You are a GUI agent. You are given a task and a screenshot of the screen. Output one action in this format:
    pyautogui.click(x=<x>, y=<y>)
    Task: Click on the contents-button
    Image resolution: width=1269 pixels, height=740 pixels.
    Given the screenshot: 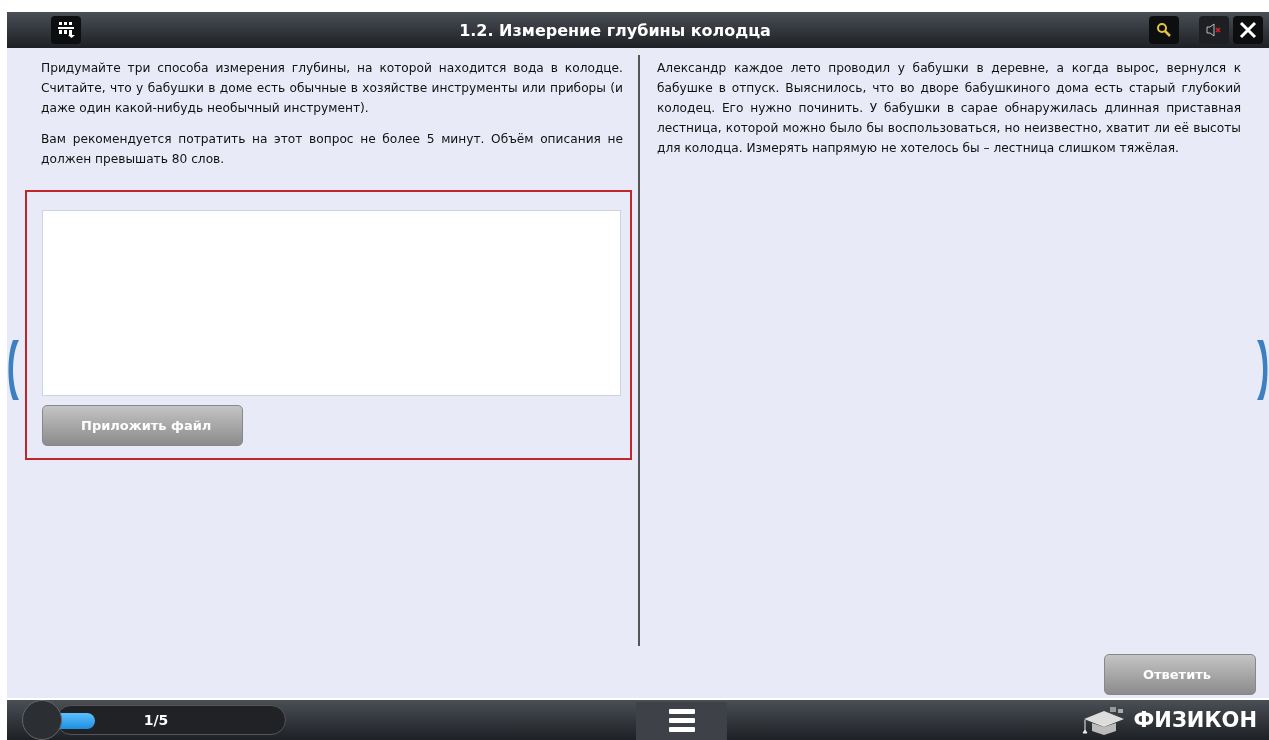 What is the action you would take?
    pyautogui.click(x=66, y=30)
    